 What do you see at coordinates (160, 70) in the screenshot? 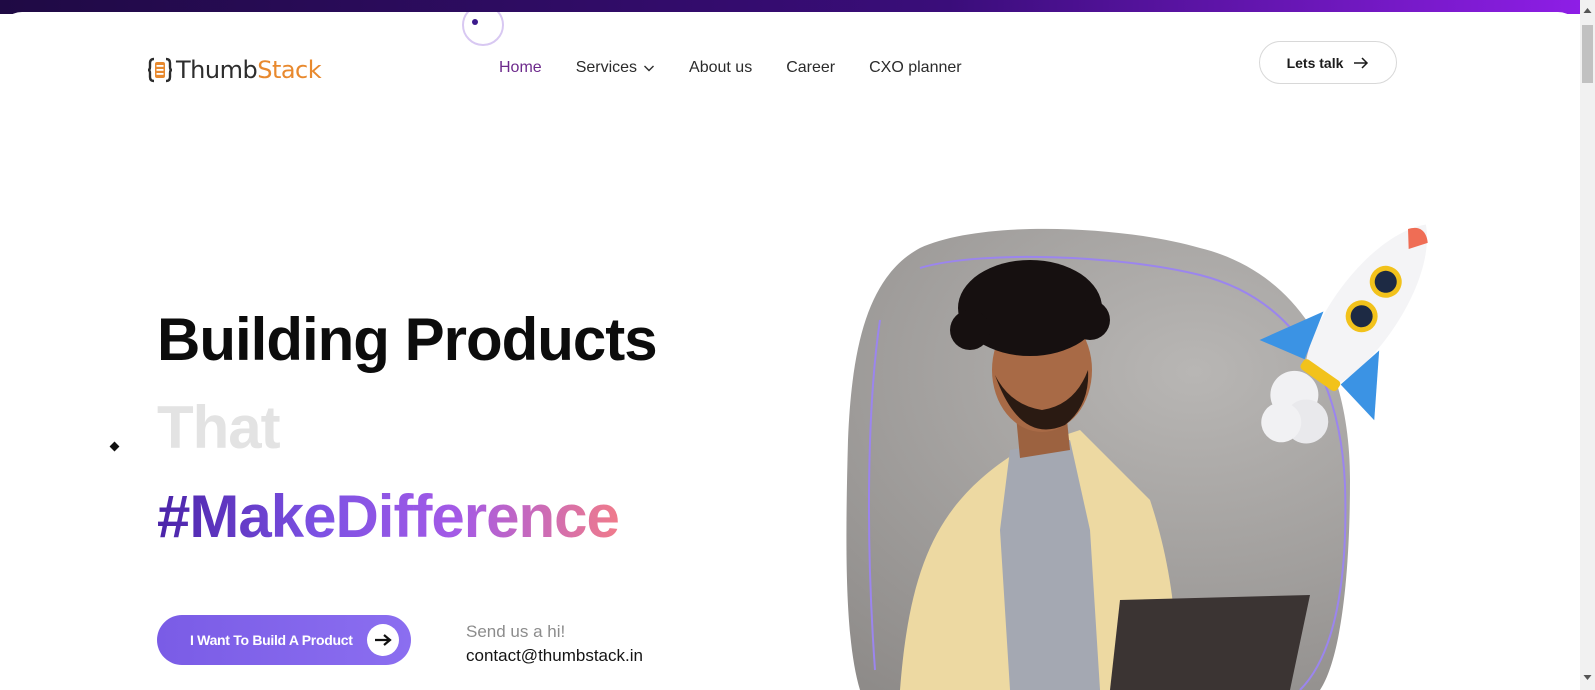
I see `logo-icon` at bounding box center [160, 70].